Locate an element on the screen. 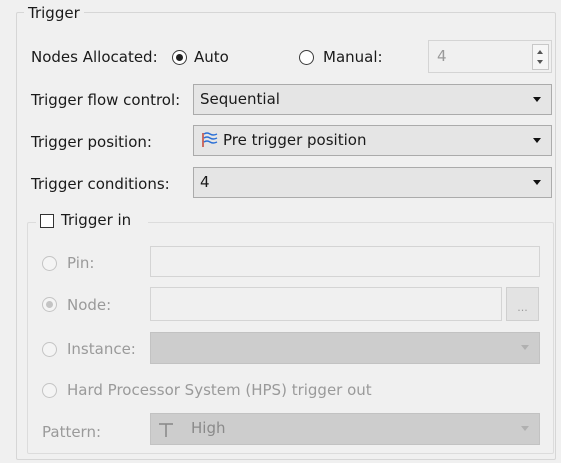 The image size is (561, 463). node-field is located at coordinates (326, 304).